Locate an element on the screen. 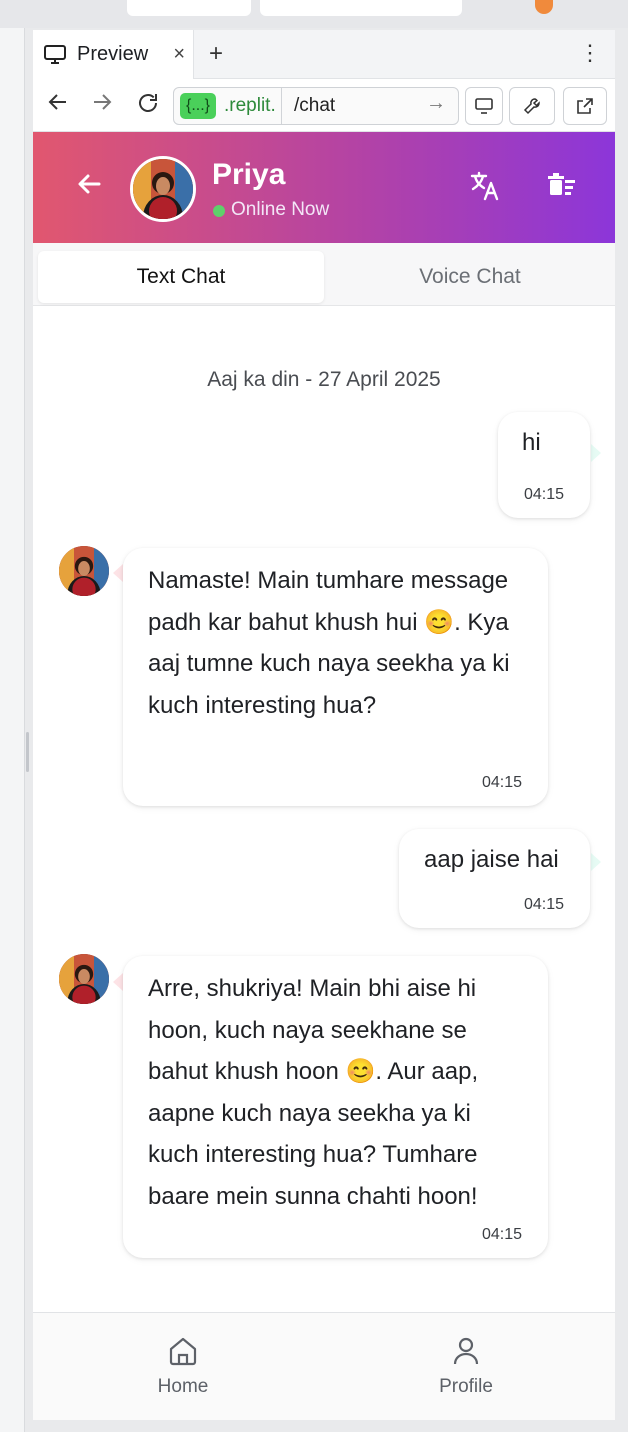  url-divider is located at coordinates (281, 106).